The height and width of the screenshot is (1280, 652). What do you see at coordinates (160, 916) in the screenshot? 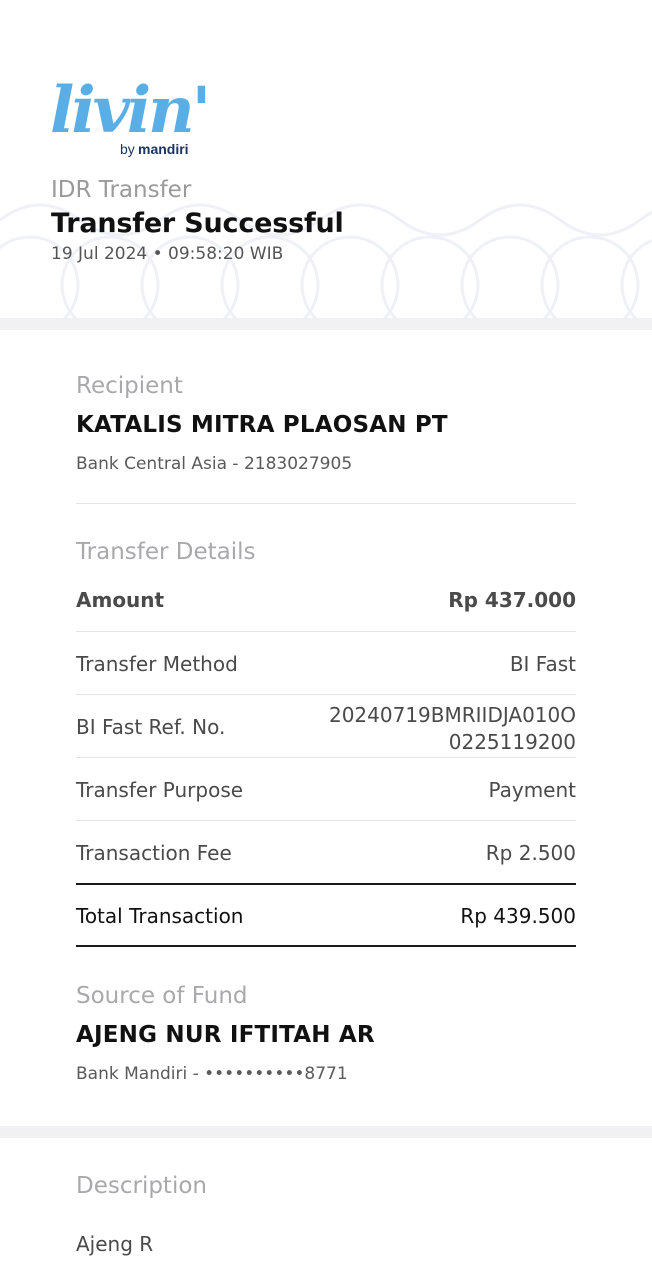
I see `total-transaction-label: Total Transaction` at bounding box center [160, 916].